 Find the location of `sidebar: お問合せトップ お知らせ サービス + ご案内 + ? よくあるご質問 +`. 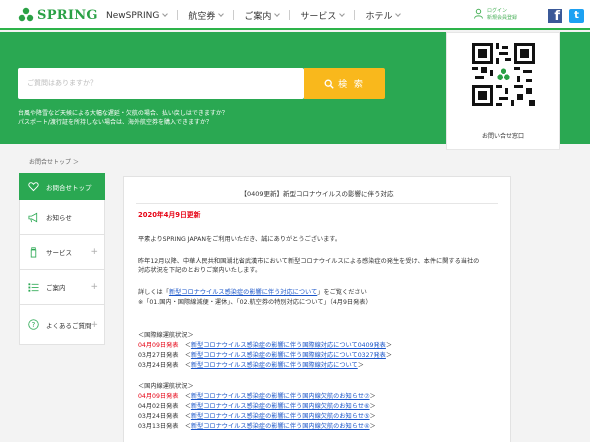

sidebar: お問合せトップ お知らせ サービス + ご案内 + ? よくあるご質問 + is located at coordinates (62, 259).